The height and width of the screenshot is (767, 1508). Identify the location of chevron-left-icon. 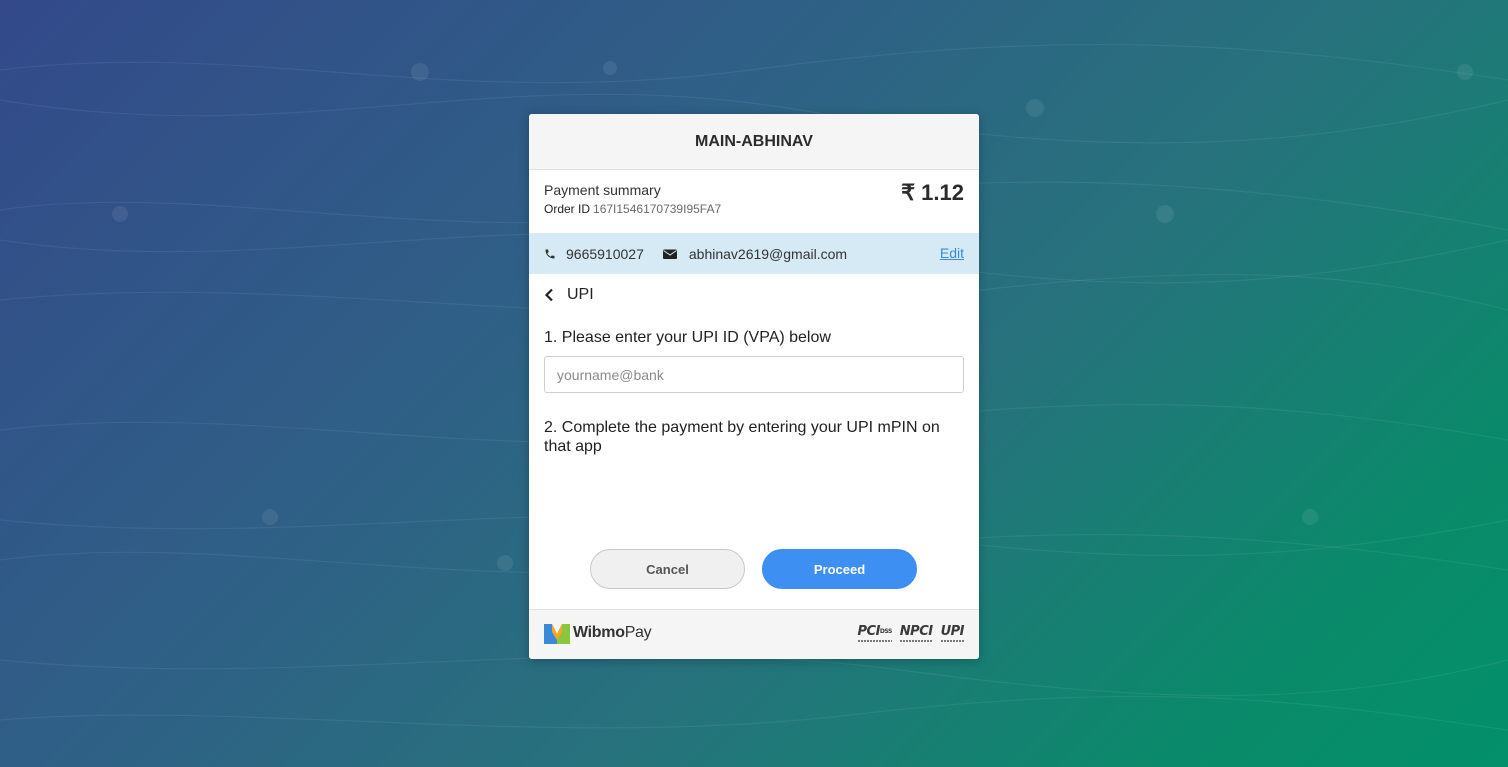
(549, 295).